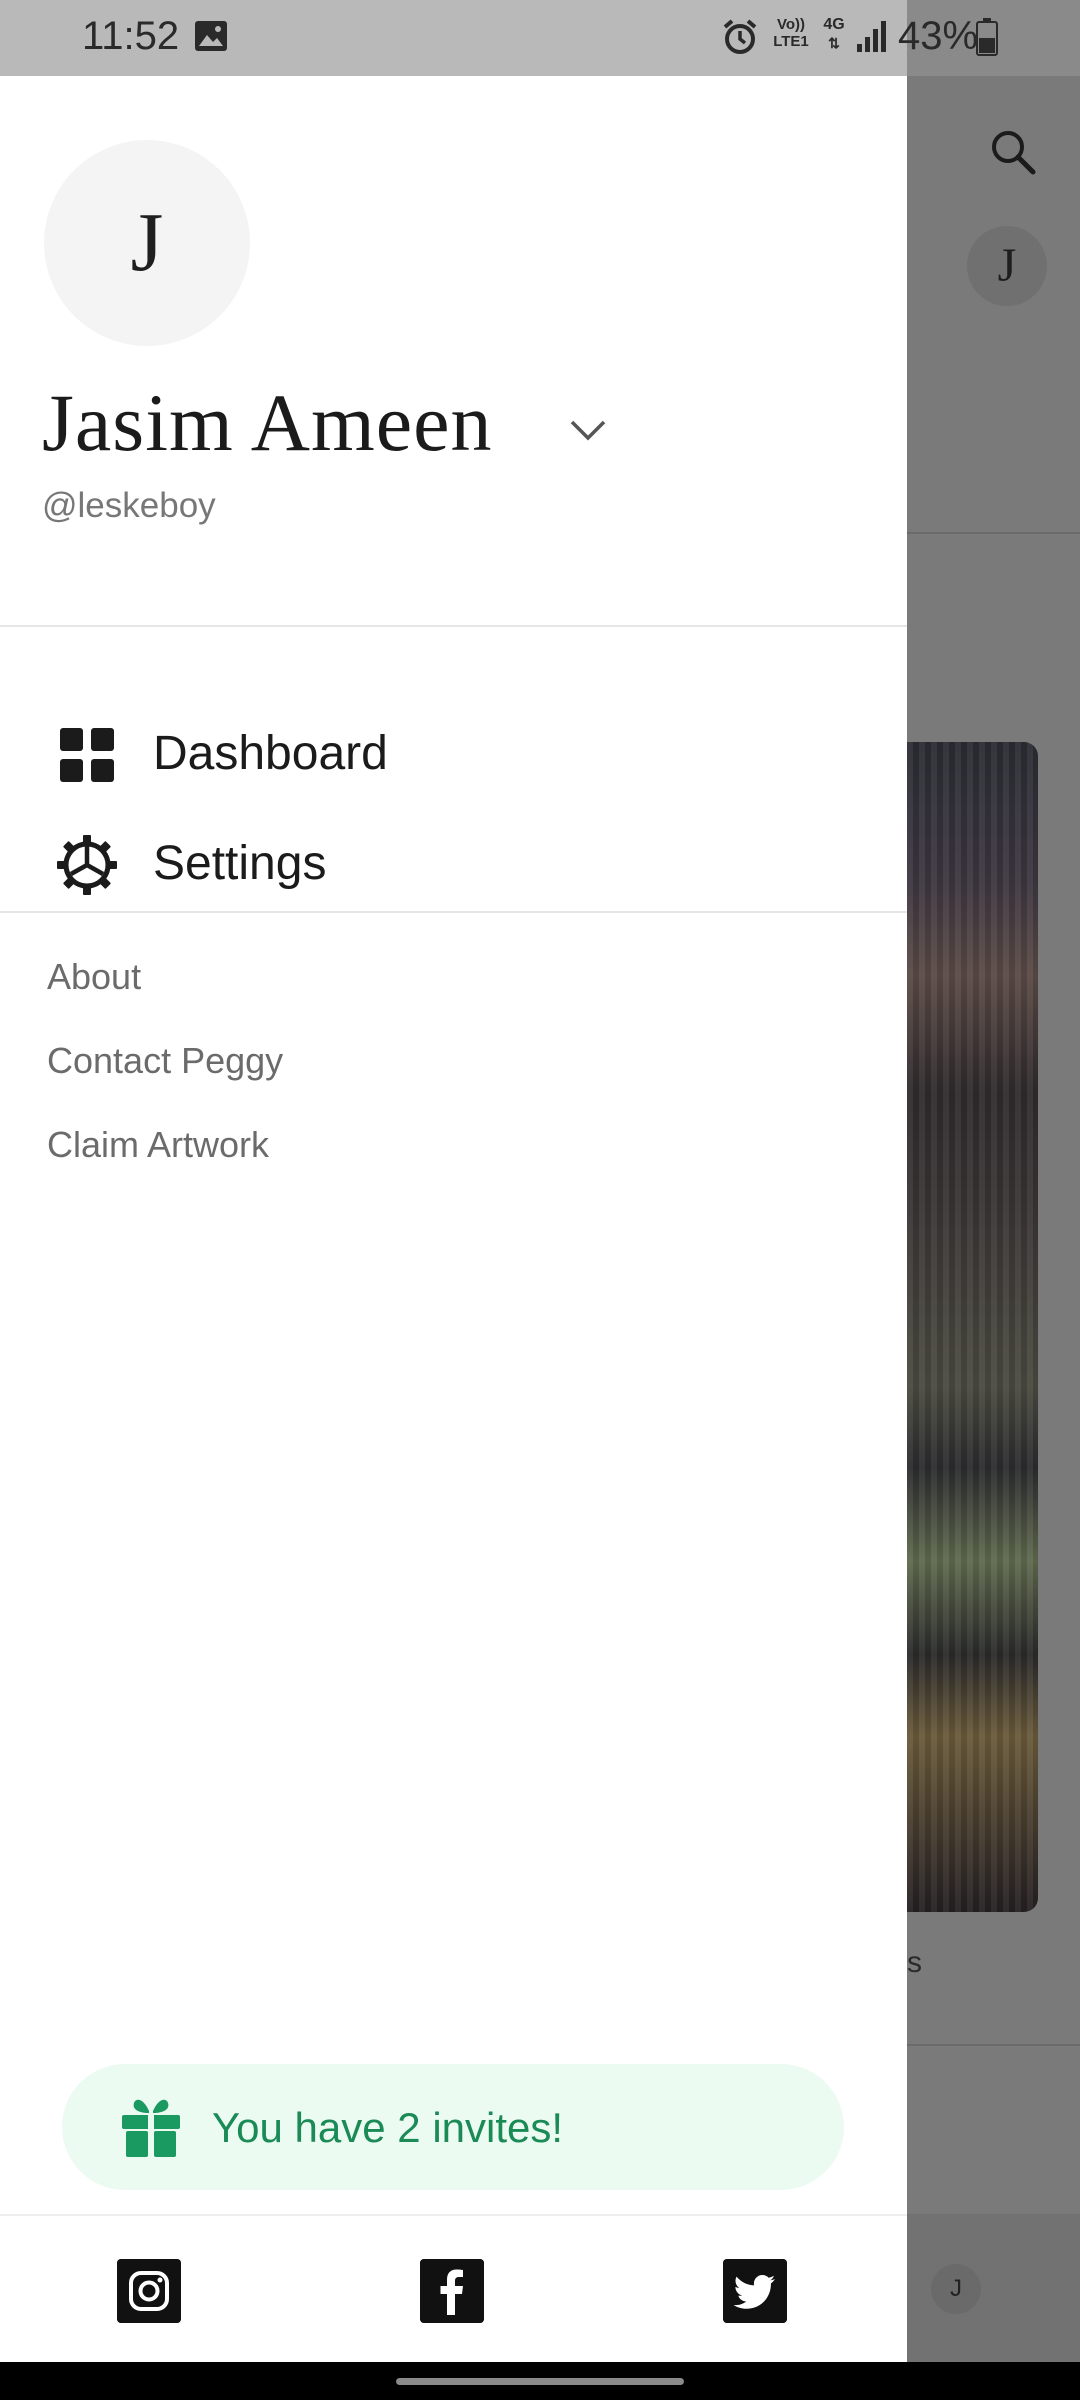 This screenshot has width=1080, height=2400. I want to click on gift-icon, so click(151, 2128).